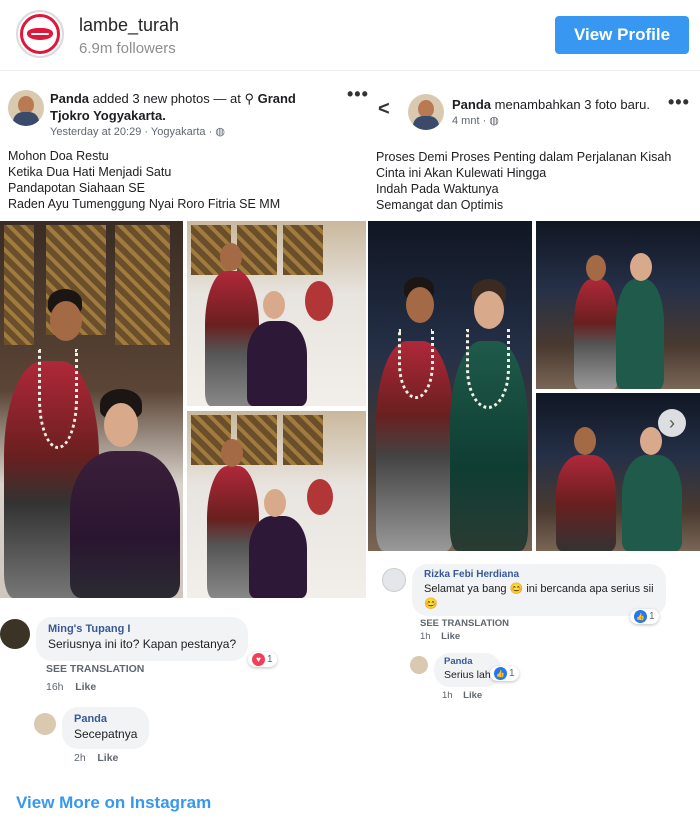 This screenshot has width=700, height=827. I want to click on reply-reaction-count: 👍 1, so click(504, 673).